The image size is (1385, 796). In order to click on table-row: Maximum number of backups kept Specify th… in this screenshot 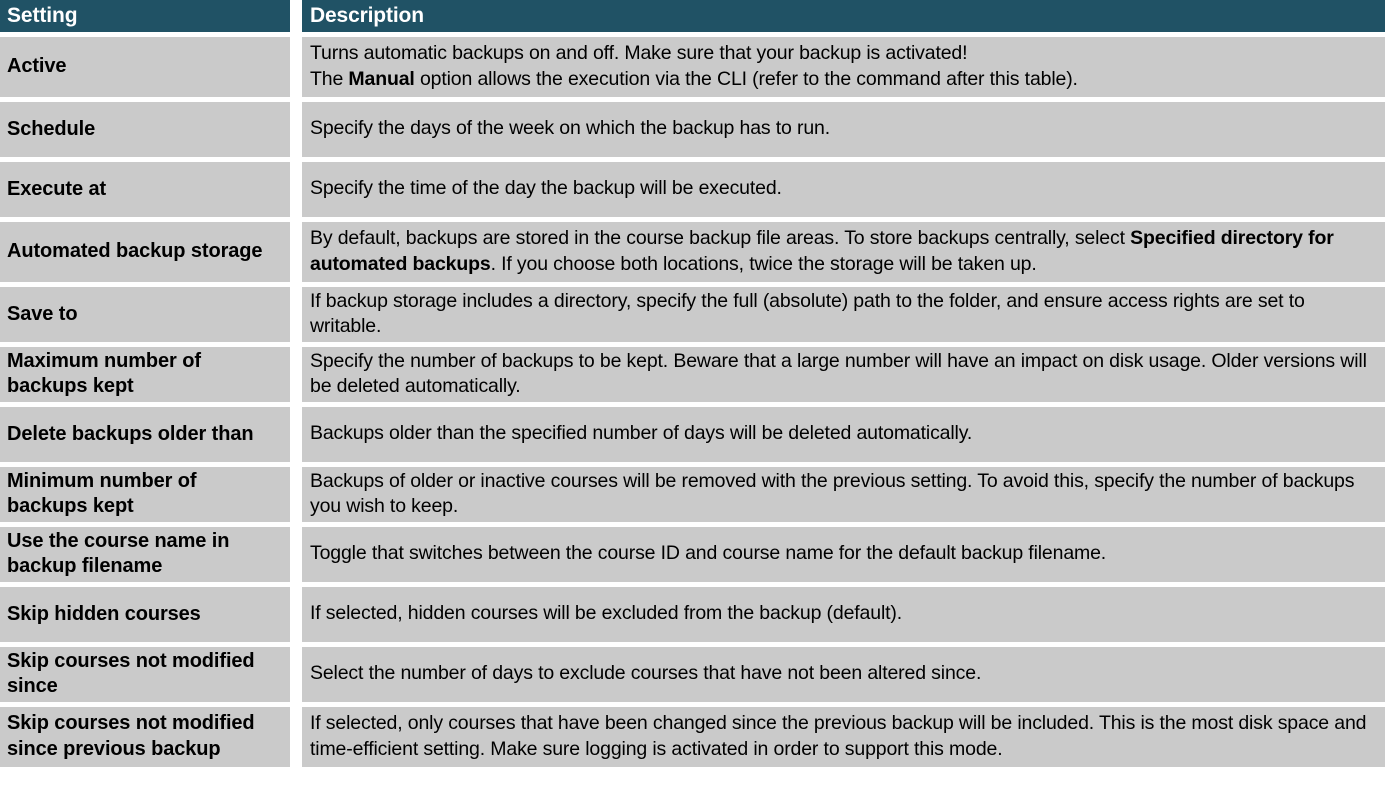, I will do `click(692, 374)`.